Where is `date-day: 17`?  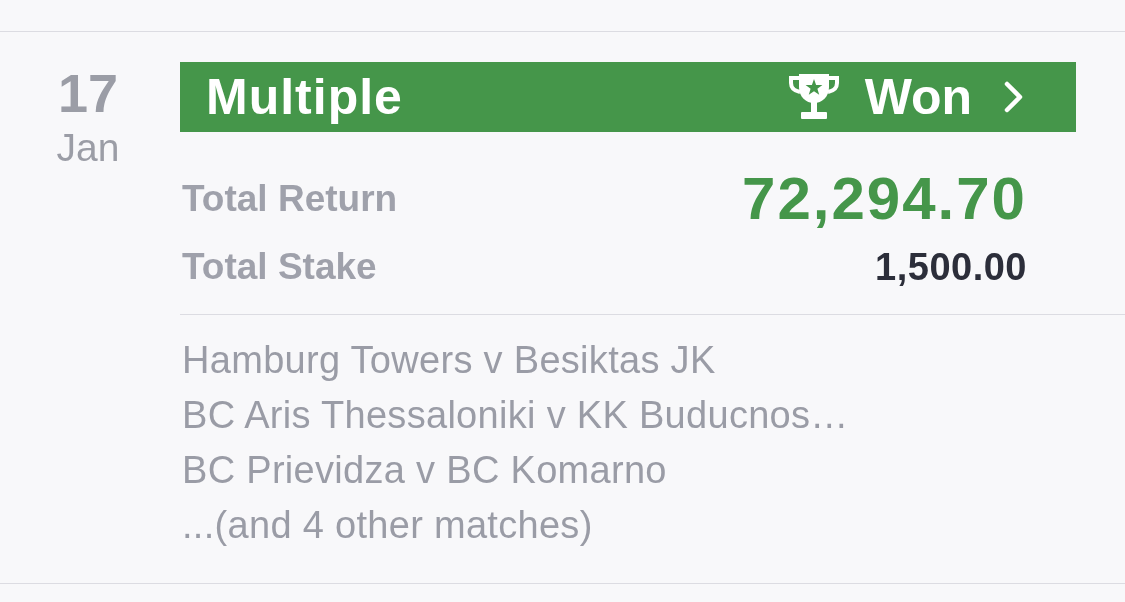
date-day: 17 is located at coordinates (88, 93).